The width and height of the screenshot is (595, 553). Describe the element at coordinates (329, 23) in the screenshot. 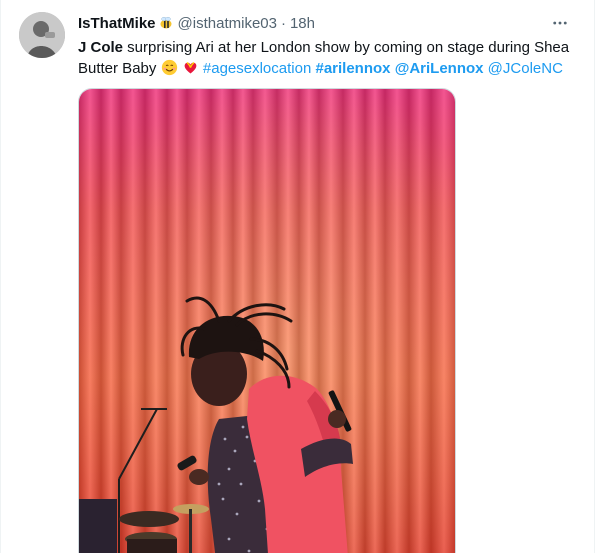

I see `tweet-header: IsThatMike @isthatmike03 · 18h` at that location.